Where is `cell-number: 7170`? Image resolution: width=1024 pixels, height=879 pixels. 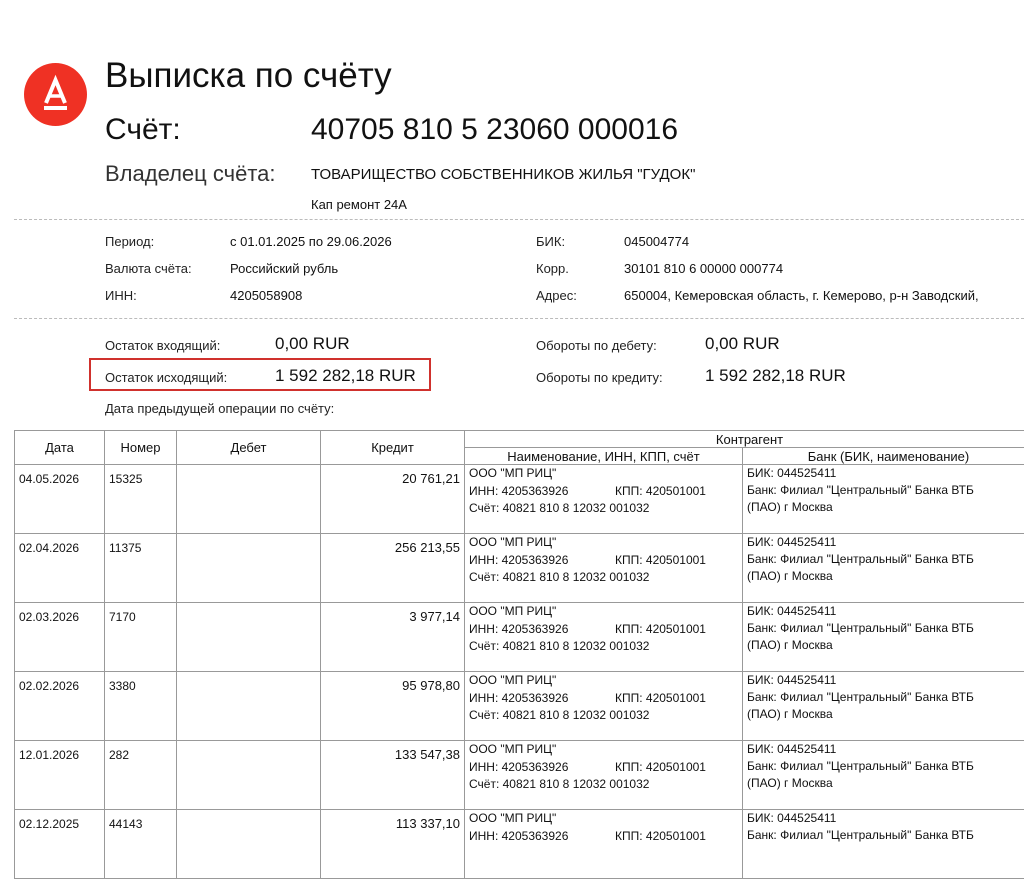 cell-number: 7170 is located at coordinates (141, 637).